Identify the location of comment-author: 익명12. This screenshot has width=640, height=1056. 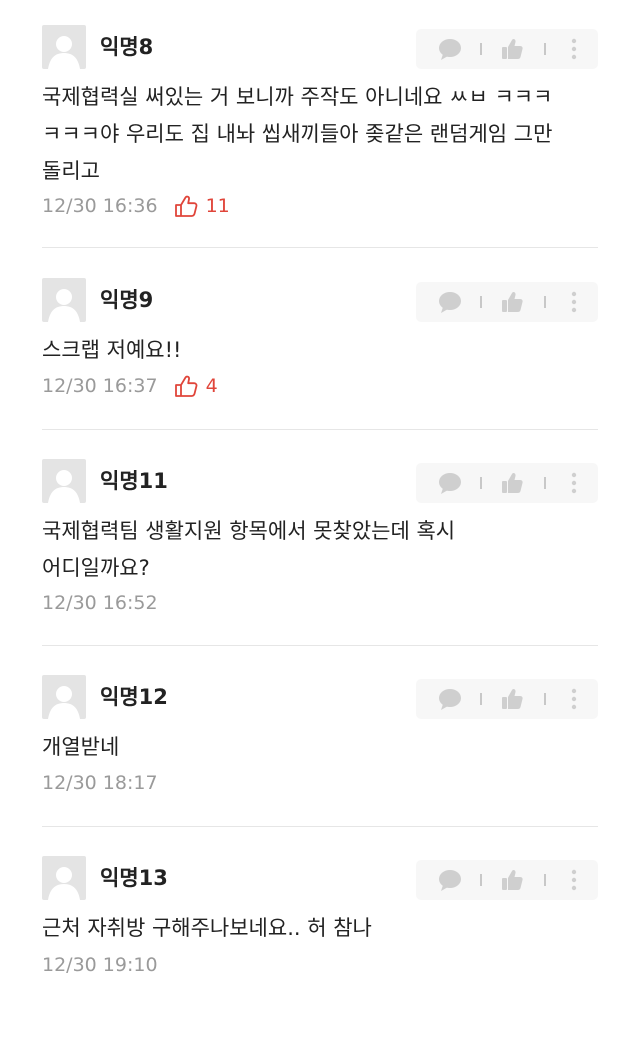
(134, 697).